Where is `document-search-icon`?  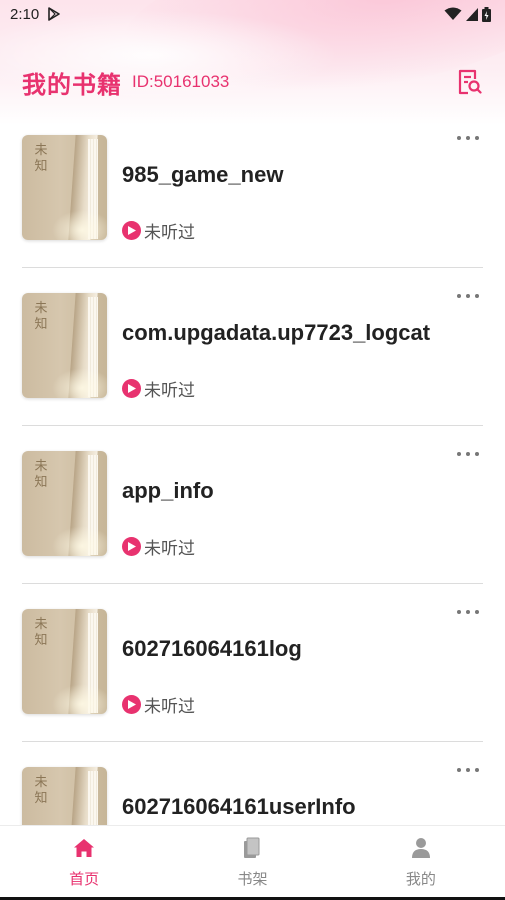 document-search-icon is located at coordinates (470, 82).